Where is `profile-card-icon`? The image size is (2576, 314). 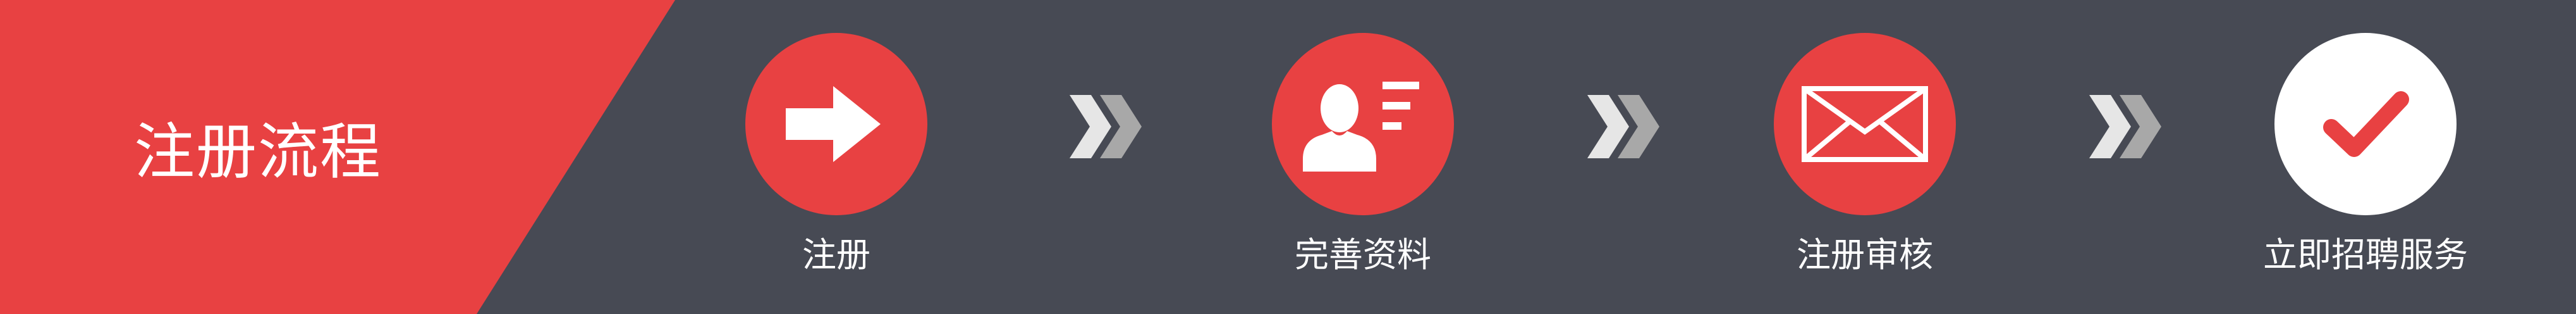 profile-card-icon is located at coordinates (1361, 127).